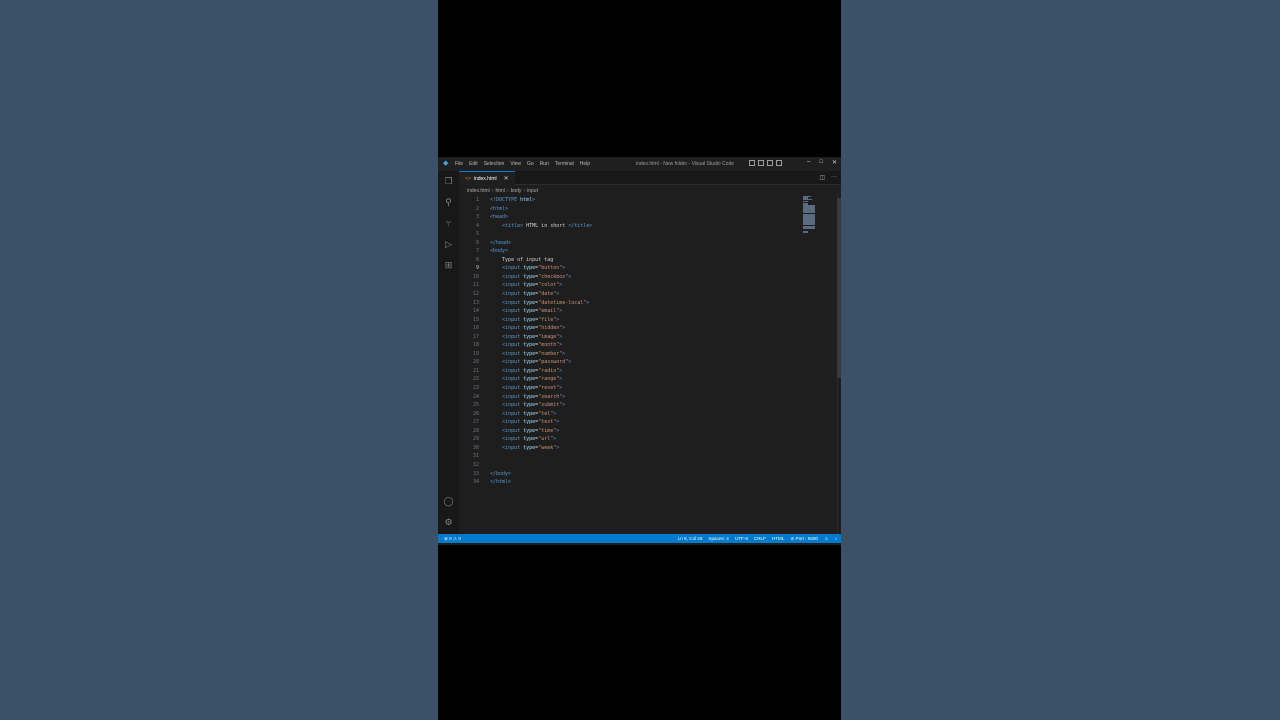 Image resolution: width=1280 pixels, height=720 pixels. What do you see at coordinates (549, 345) in the screenshot?
I see `code-token: "month"` at bounding box center [549, 345].